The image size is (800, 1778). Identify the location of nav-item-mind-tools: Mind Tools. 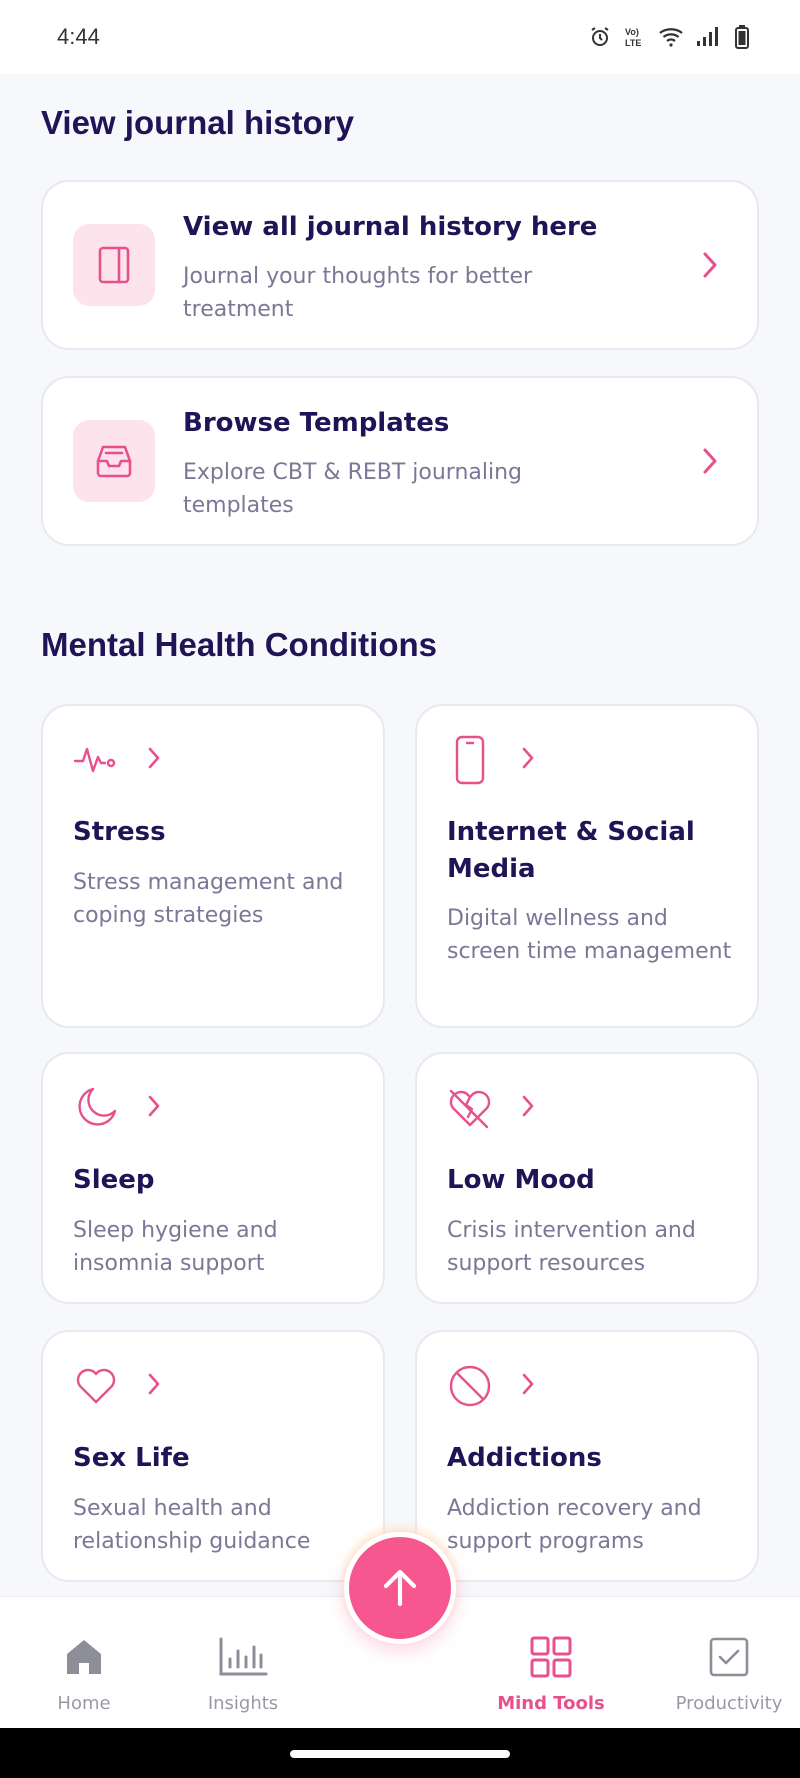
(551, 1663).